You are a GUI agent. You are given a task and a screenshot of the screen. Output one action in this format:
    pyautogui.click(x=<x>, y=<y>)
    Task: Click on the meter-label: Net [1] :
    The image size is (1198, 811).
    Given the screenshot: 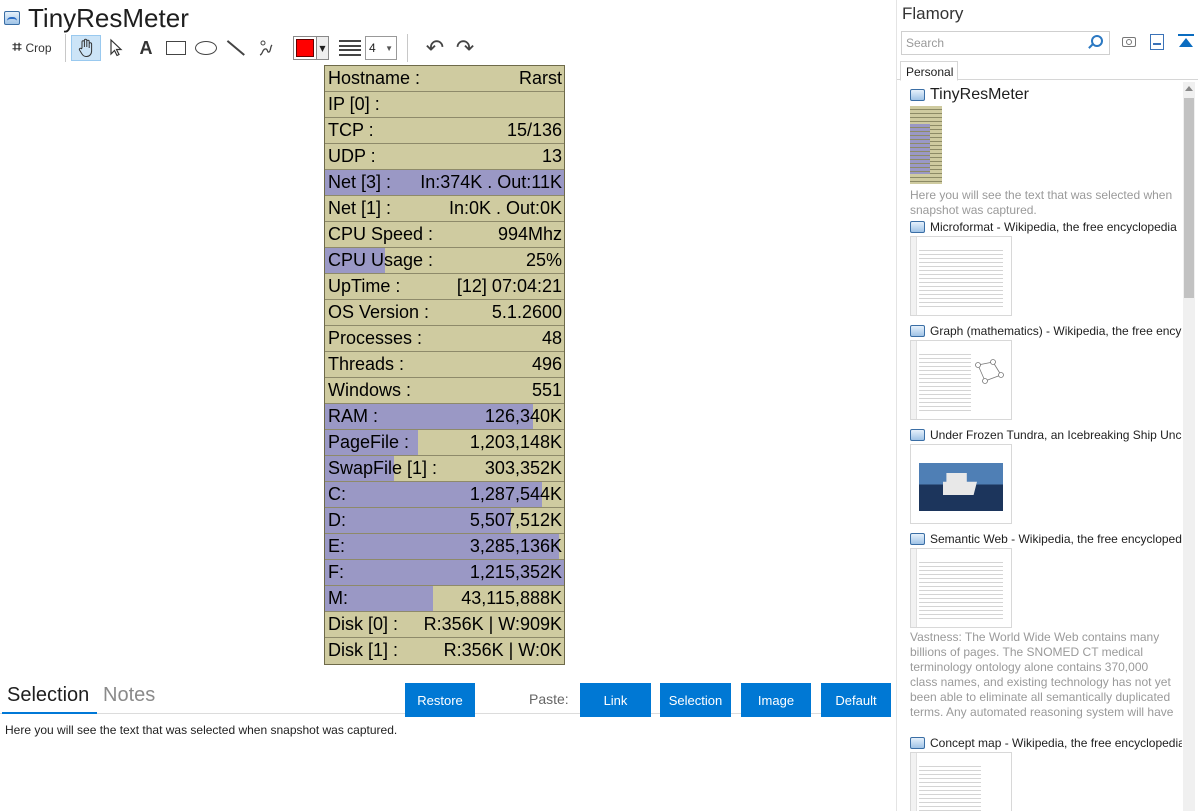 What is the action you would take?
    pyautogui.click(x=360, y=208)
    